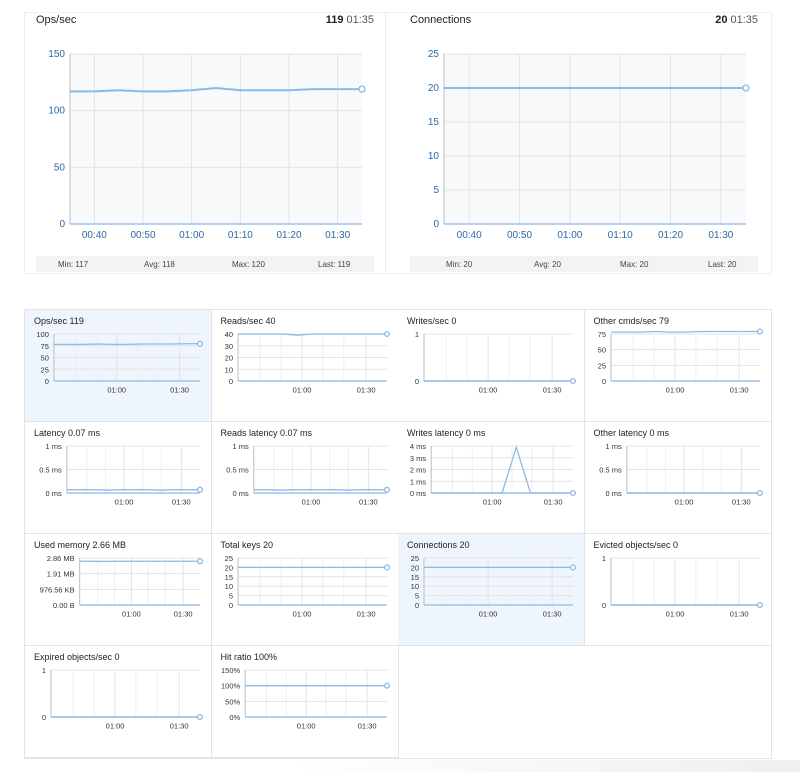 Image resolution: width=800 pixels, height=772 pixels. I want to click on metric-cell: Latency 0.07 ms 0 ms 0.5 ms 1 ms 01:00 01:30, so click(118, 478).